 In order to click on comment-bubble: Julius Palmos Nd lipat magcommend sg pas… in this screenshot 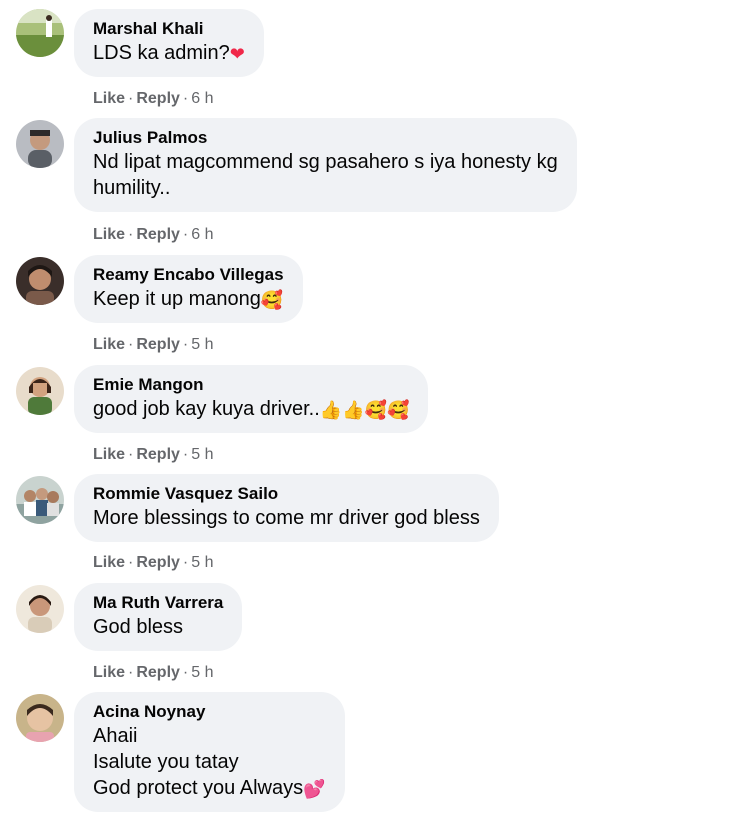, I will do `click(325, 165)`.